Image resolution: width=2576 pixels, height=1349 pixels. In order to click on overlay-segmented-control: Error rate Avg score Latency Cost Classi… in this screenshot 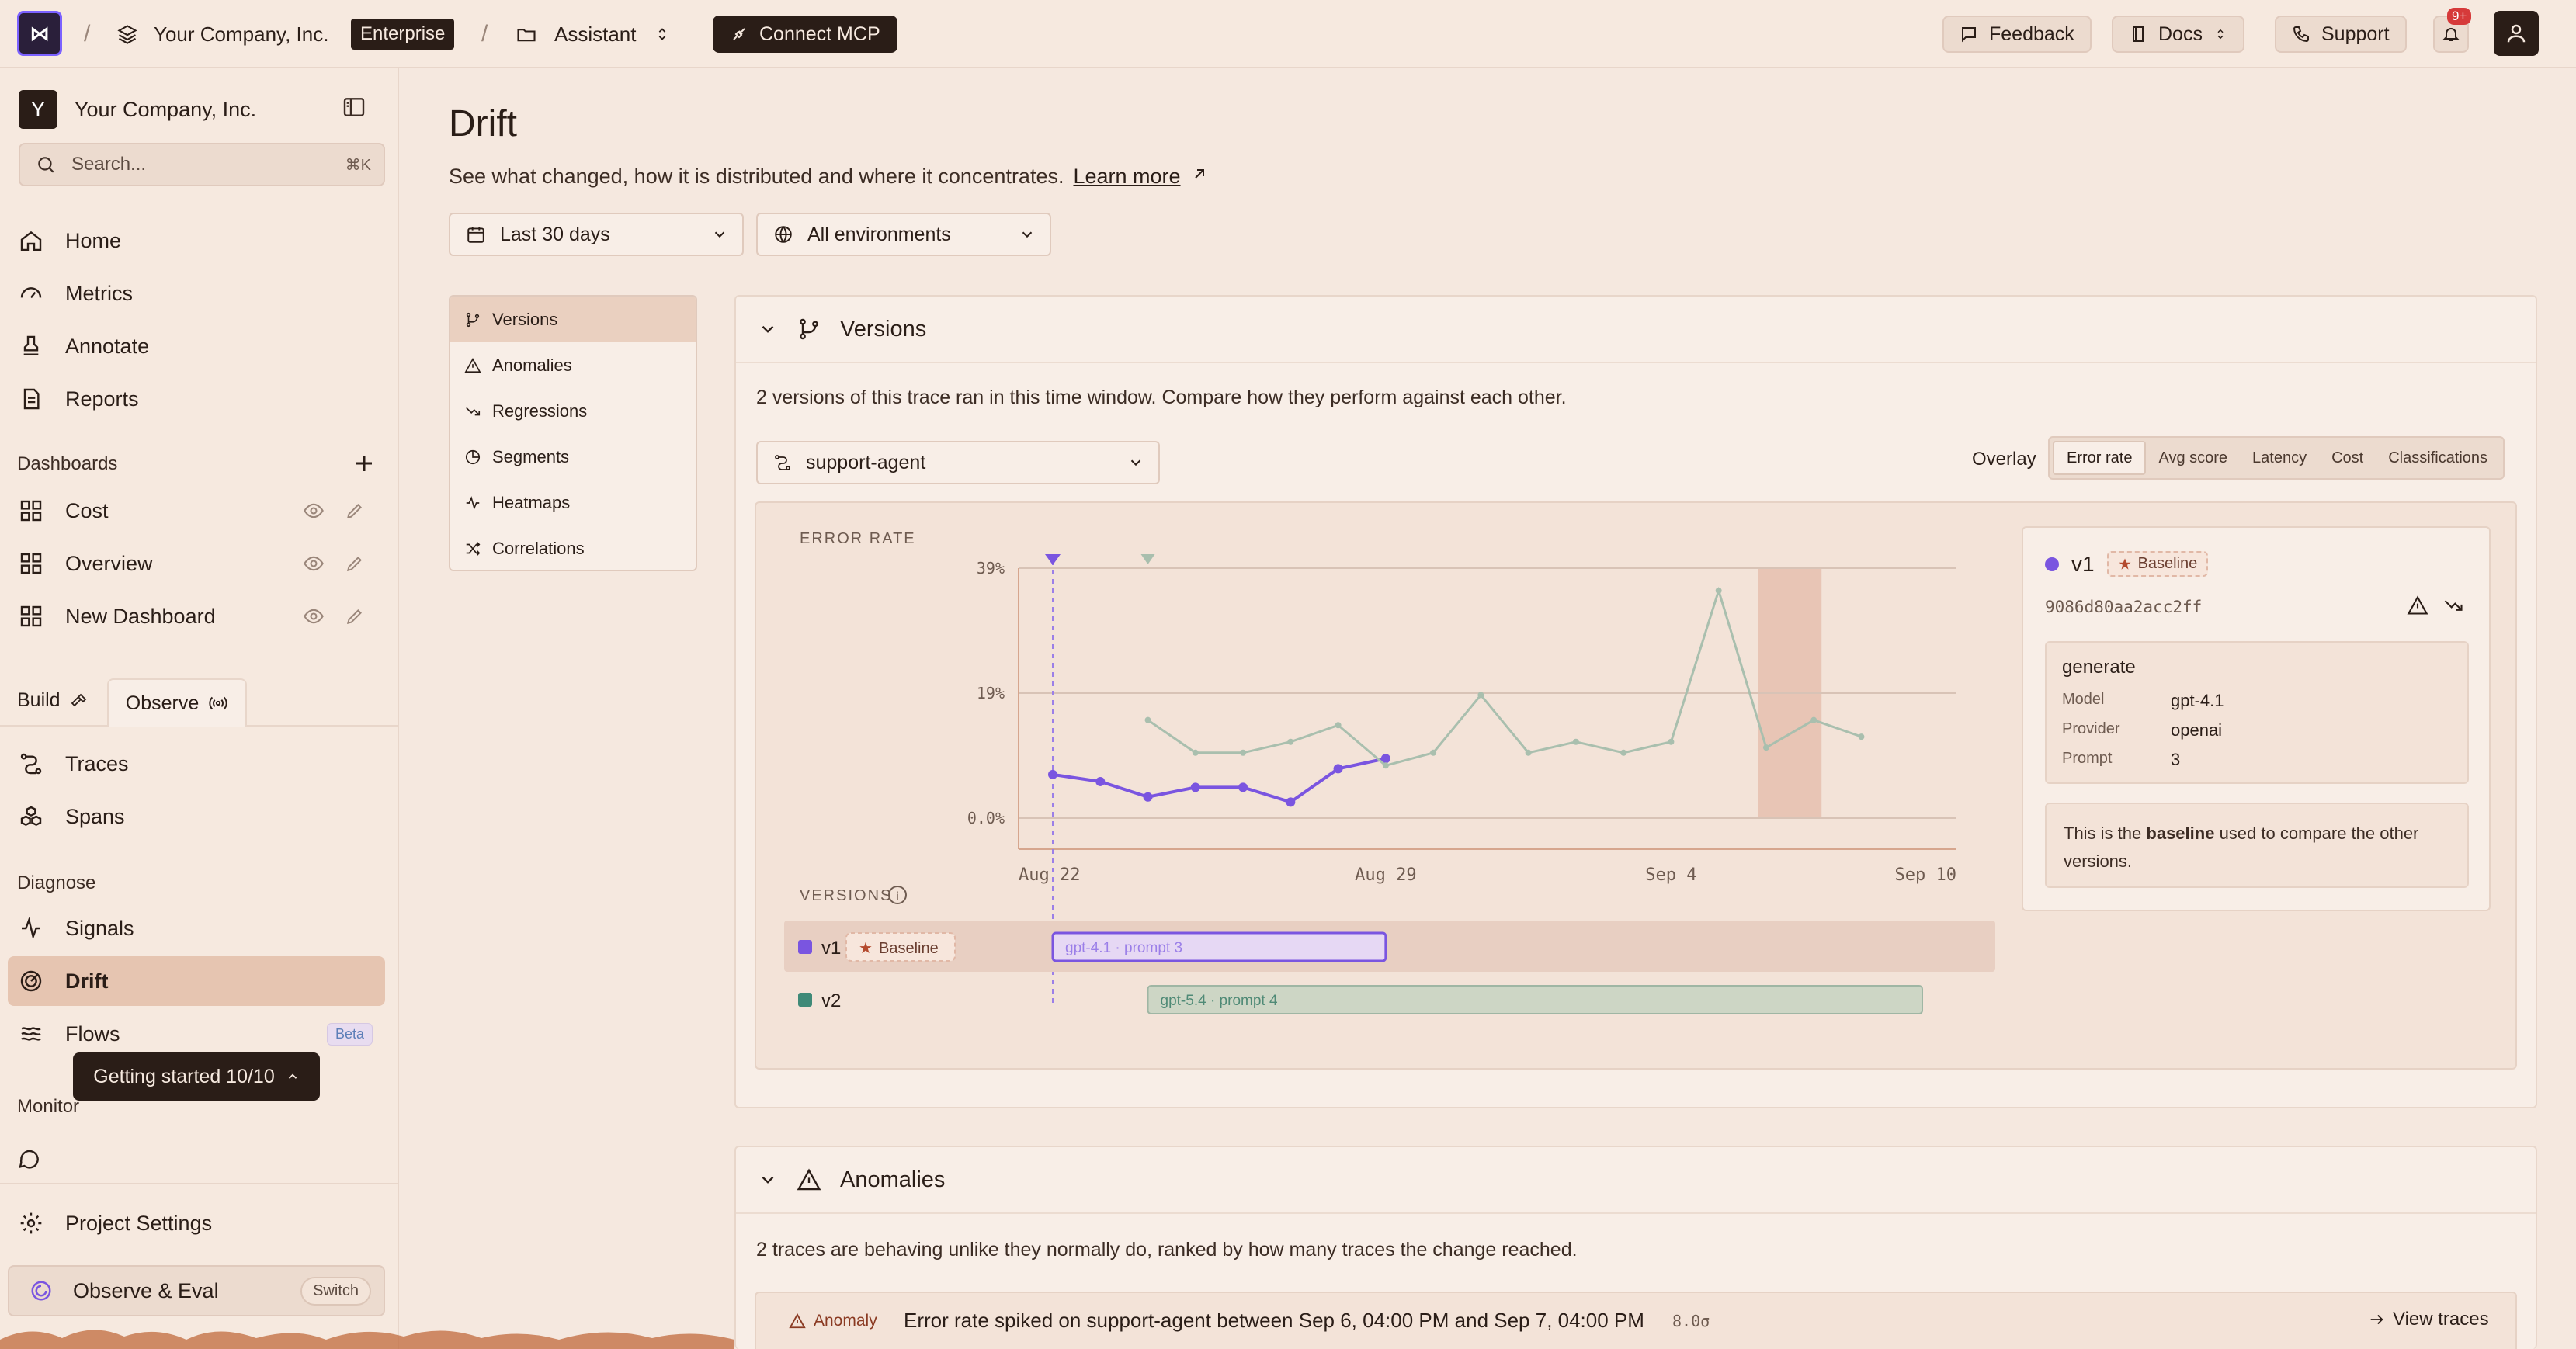, I will do `click(2276, 458)`.